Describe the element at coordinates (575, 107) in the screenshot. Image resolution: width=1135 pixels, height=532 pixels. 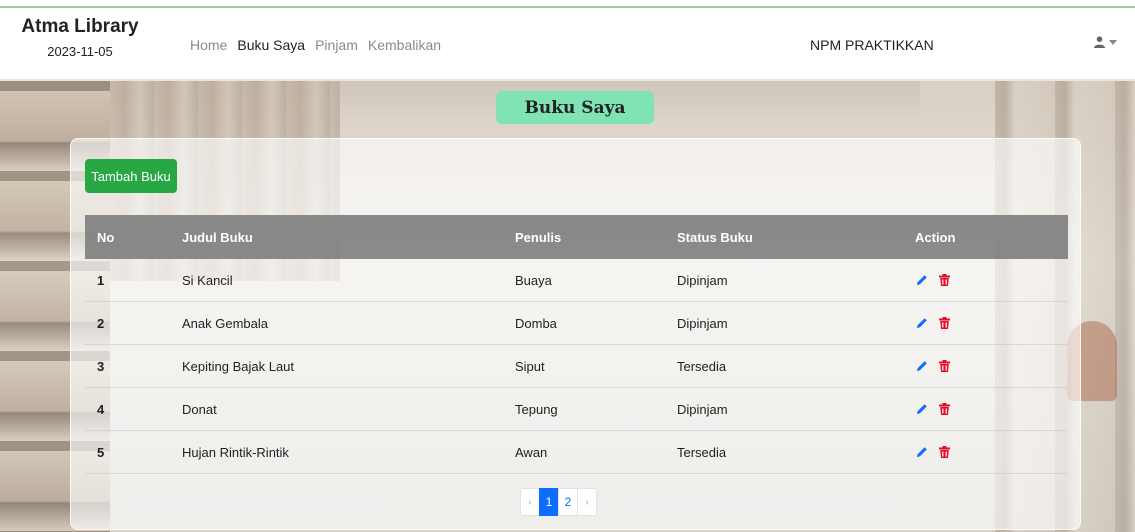
I see `page-title: Buku Saya` at that location.